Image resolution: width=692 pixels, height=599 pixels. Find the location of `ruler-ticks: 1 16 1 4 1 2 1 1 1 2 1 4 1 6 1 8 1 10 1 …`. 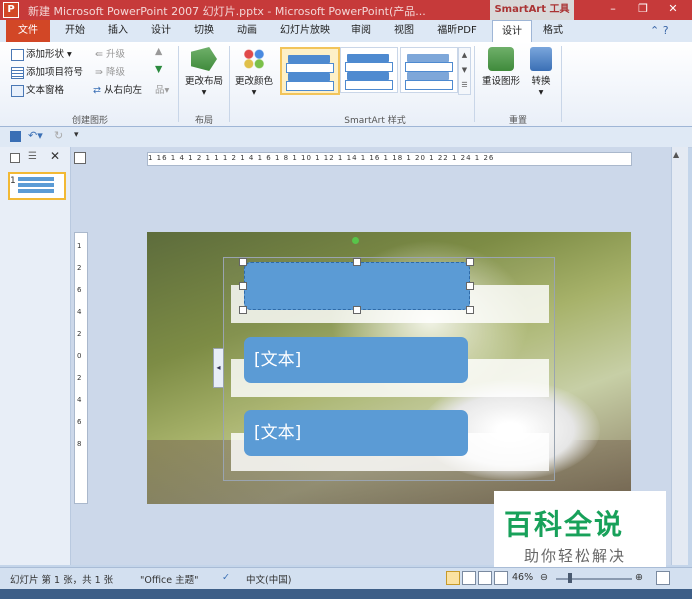

ruler-ticks: 1 16 1 4 1 2 1 1 1 2 1 4 1 6 1 8 1 10 1 … is located at coordinates (321, 158).